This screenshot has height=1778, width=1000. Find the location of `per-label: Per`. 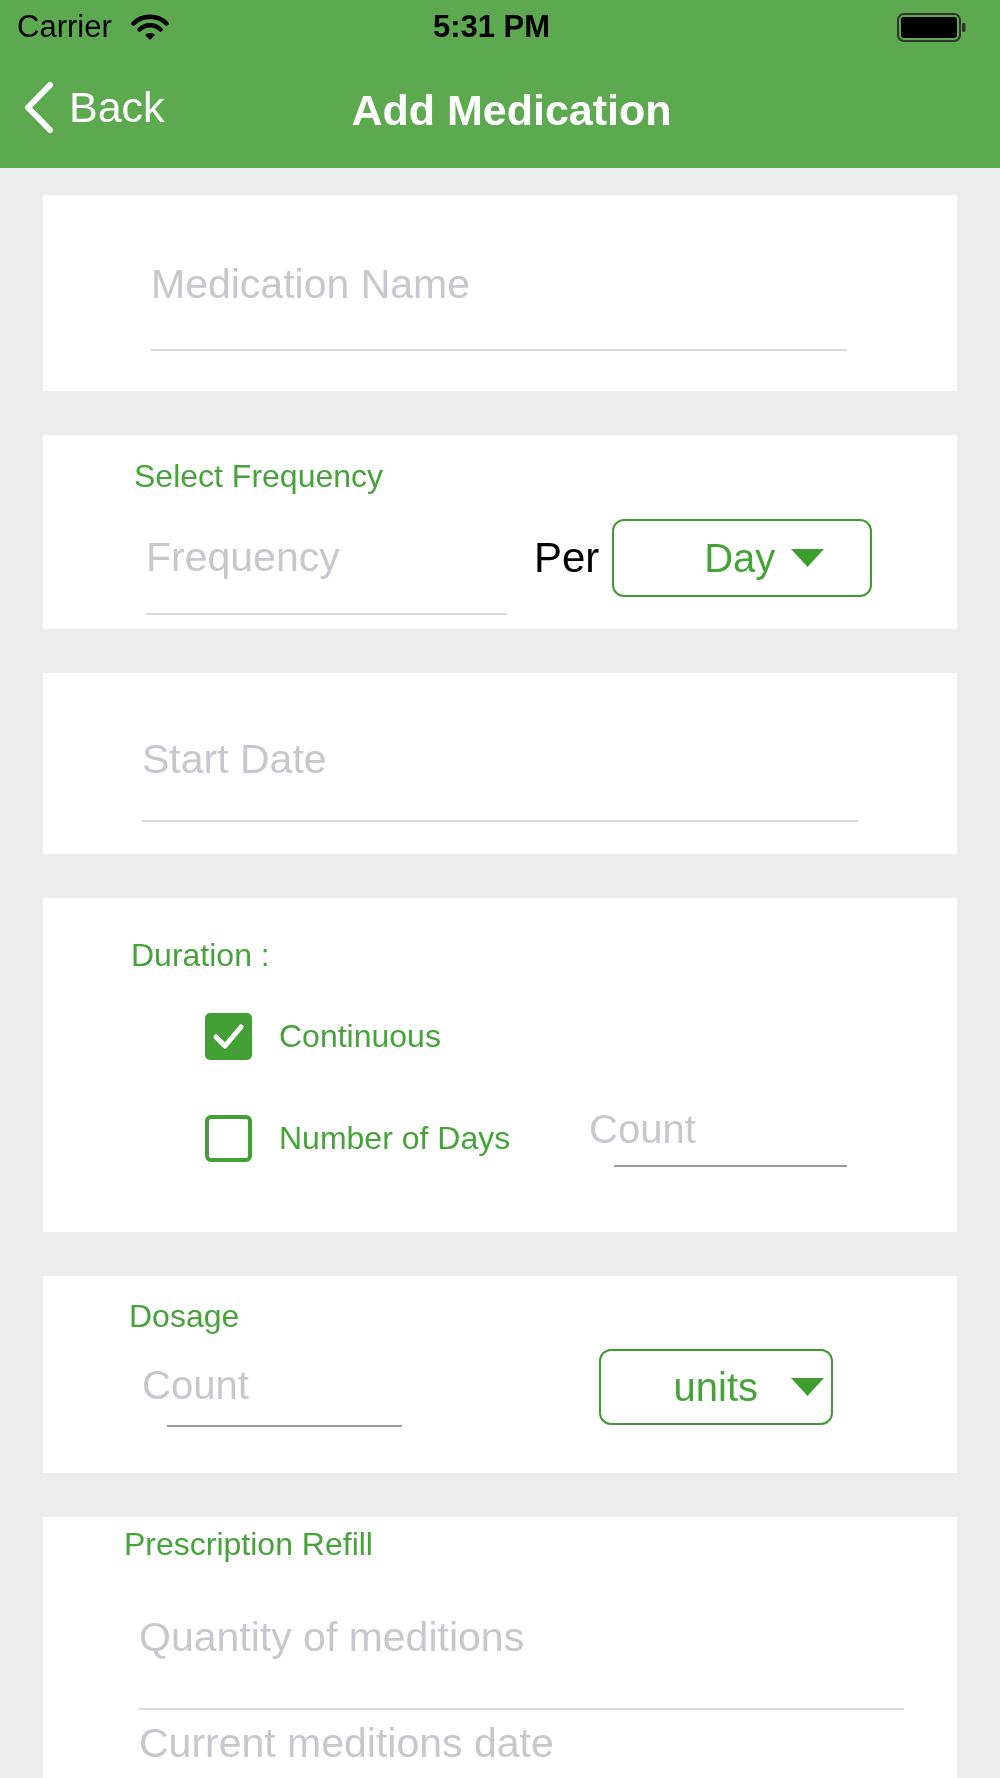

per-label: Per is located at coordinates (567, 558).